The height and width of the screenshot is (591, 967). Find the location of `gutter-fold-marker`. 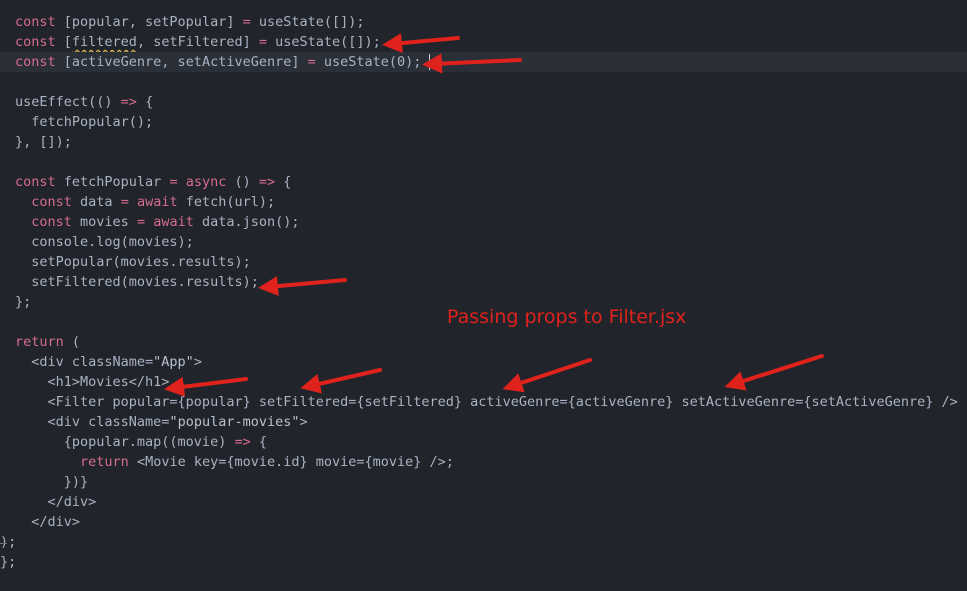

gutter-fold-marker is located at coordinates (3, 543).